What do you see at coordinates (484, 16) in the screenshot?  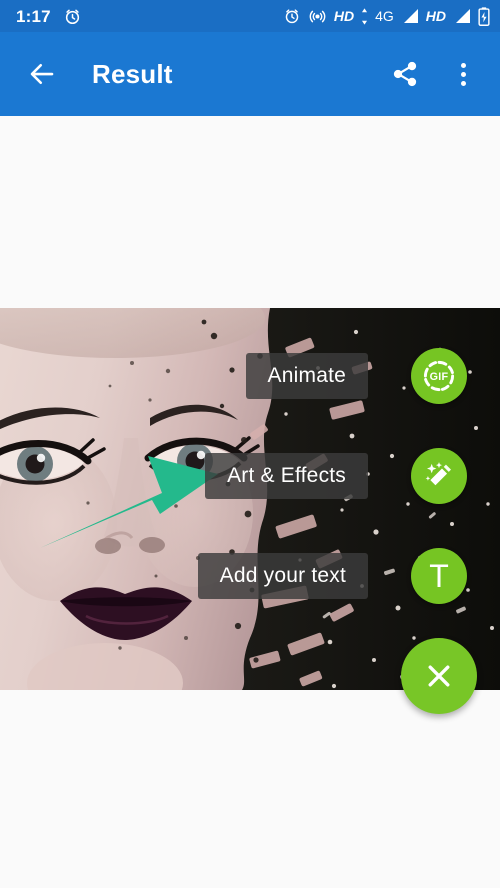 I see `battery-charging-icon` at bounding box center [484, 16].